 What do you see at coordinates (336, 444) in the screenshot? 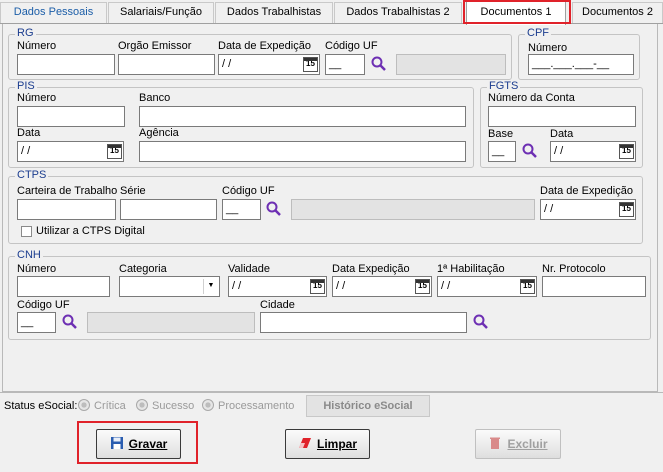
I see `limpar-label: Limpar` at bounding box center [336, 444].